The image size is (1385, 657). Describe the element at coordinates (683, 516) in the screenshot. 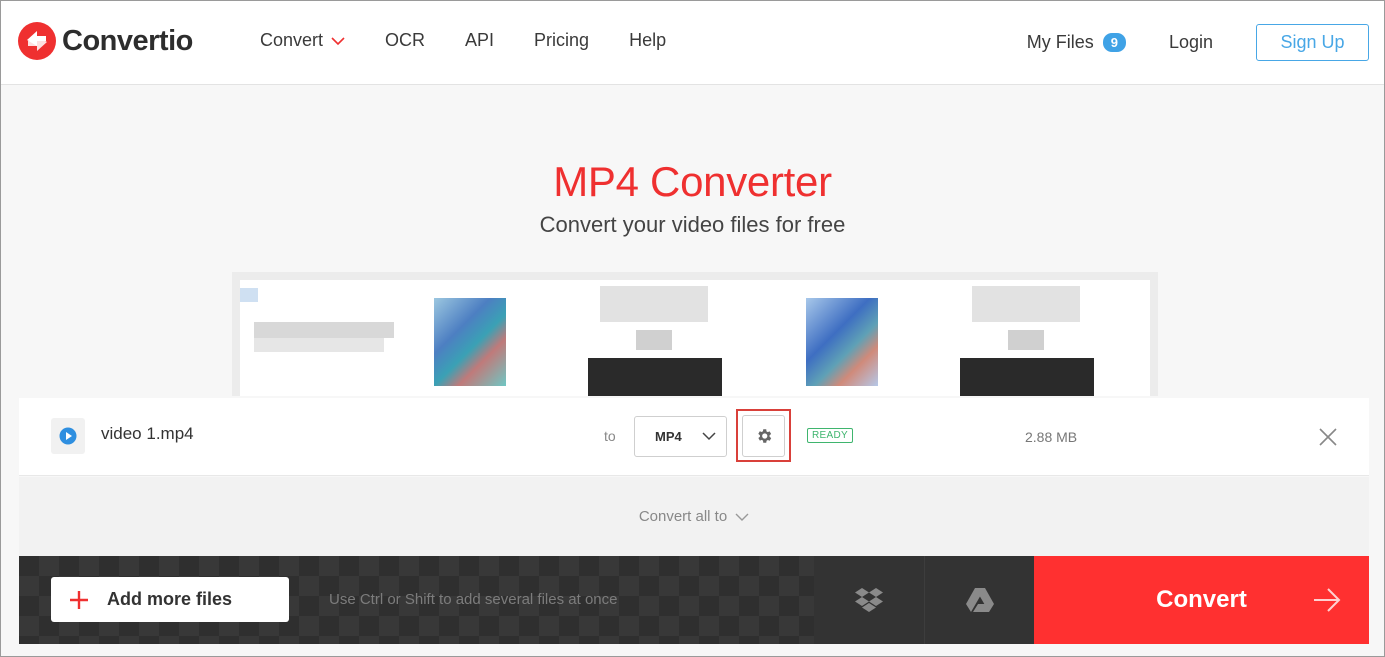

I see `convert-all-label: Convert all to` at that location.